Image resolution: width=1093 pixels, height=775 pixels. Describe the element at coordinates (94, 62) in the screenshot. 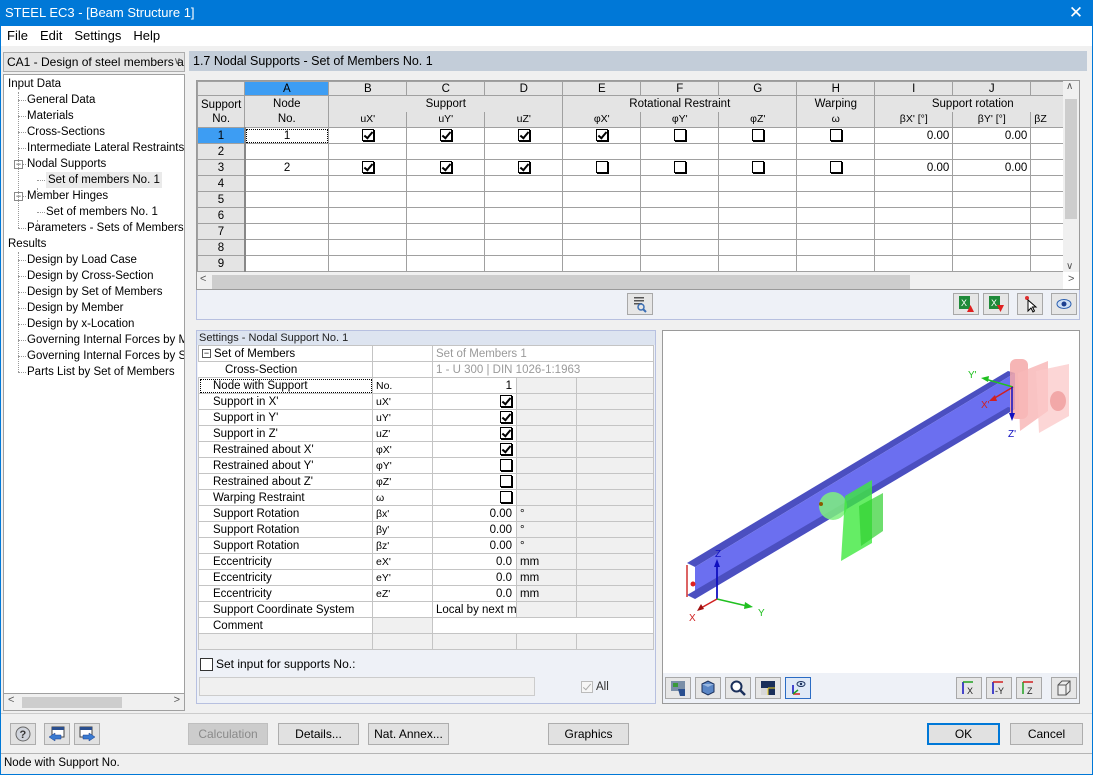

I see `case-selector: CA1 - Design of steel members ac ∨` at that location.